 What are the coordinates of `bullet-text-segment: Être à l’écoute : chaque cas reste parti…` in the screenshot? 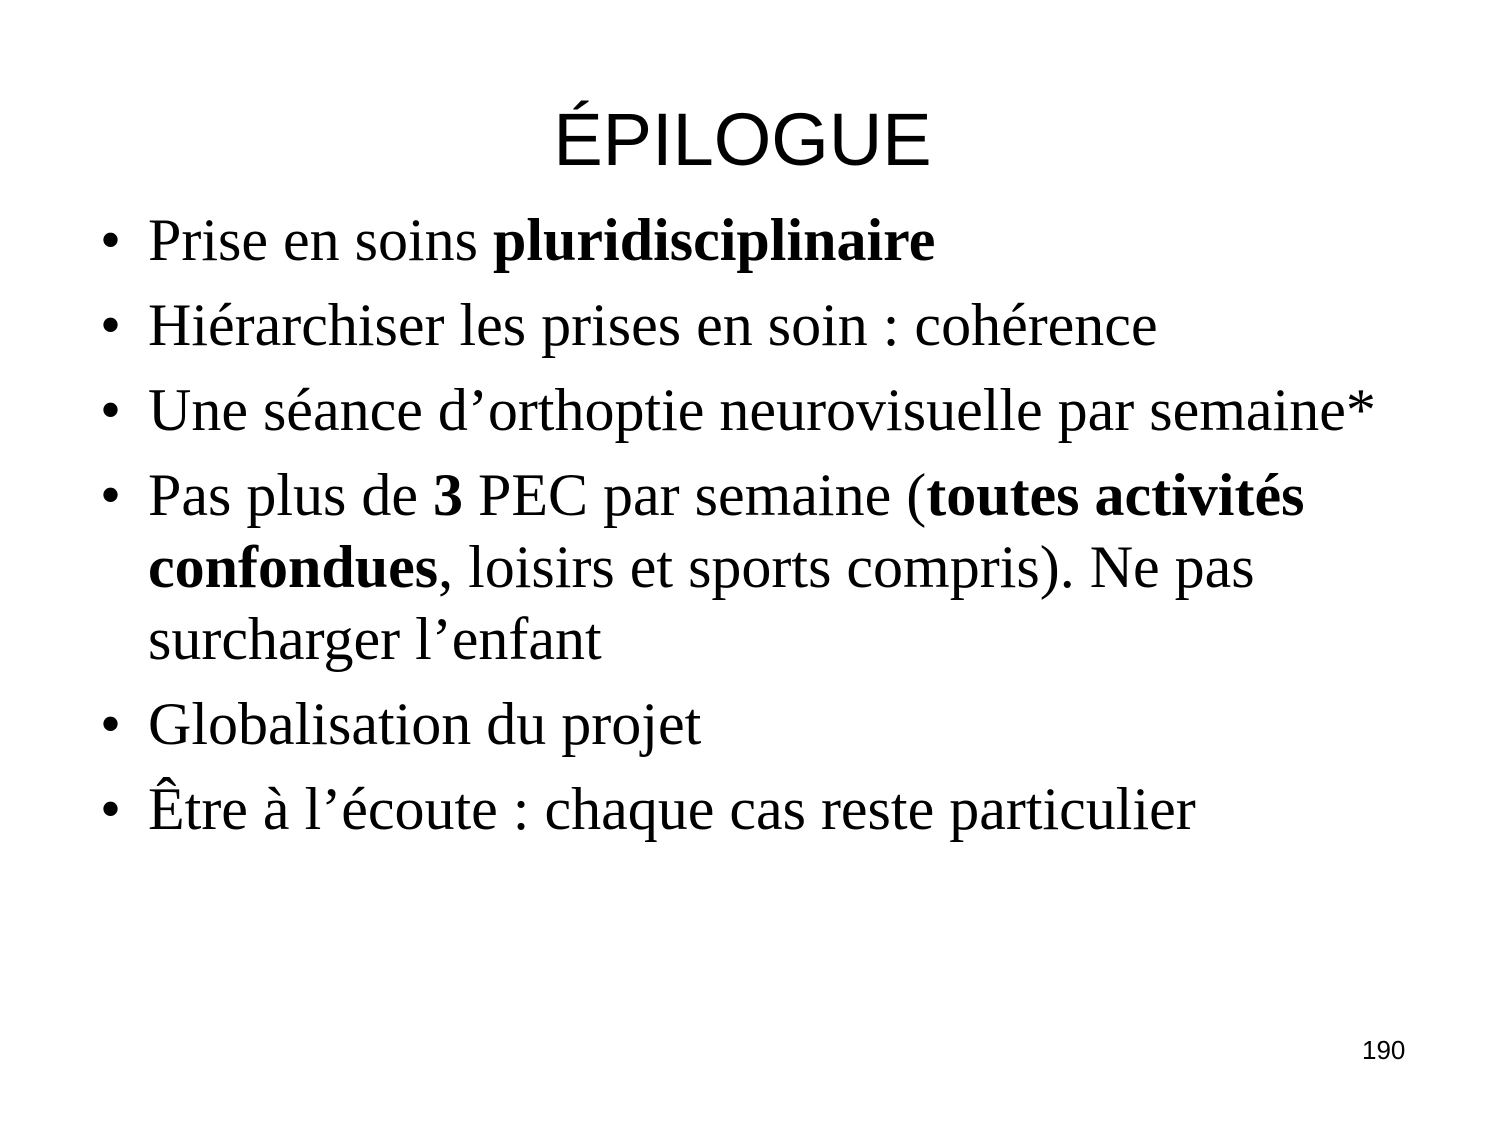 It's located at (672, 809).